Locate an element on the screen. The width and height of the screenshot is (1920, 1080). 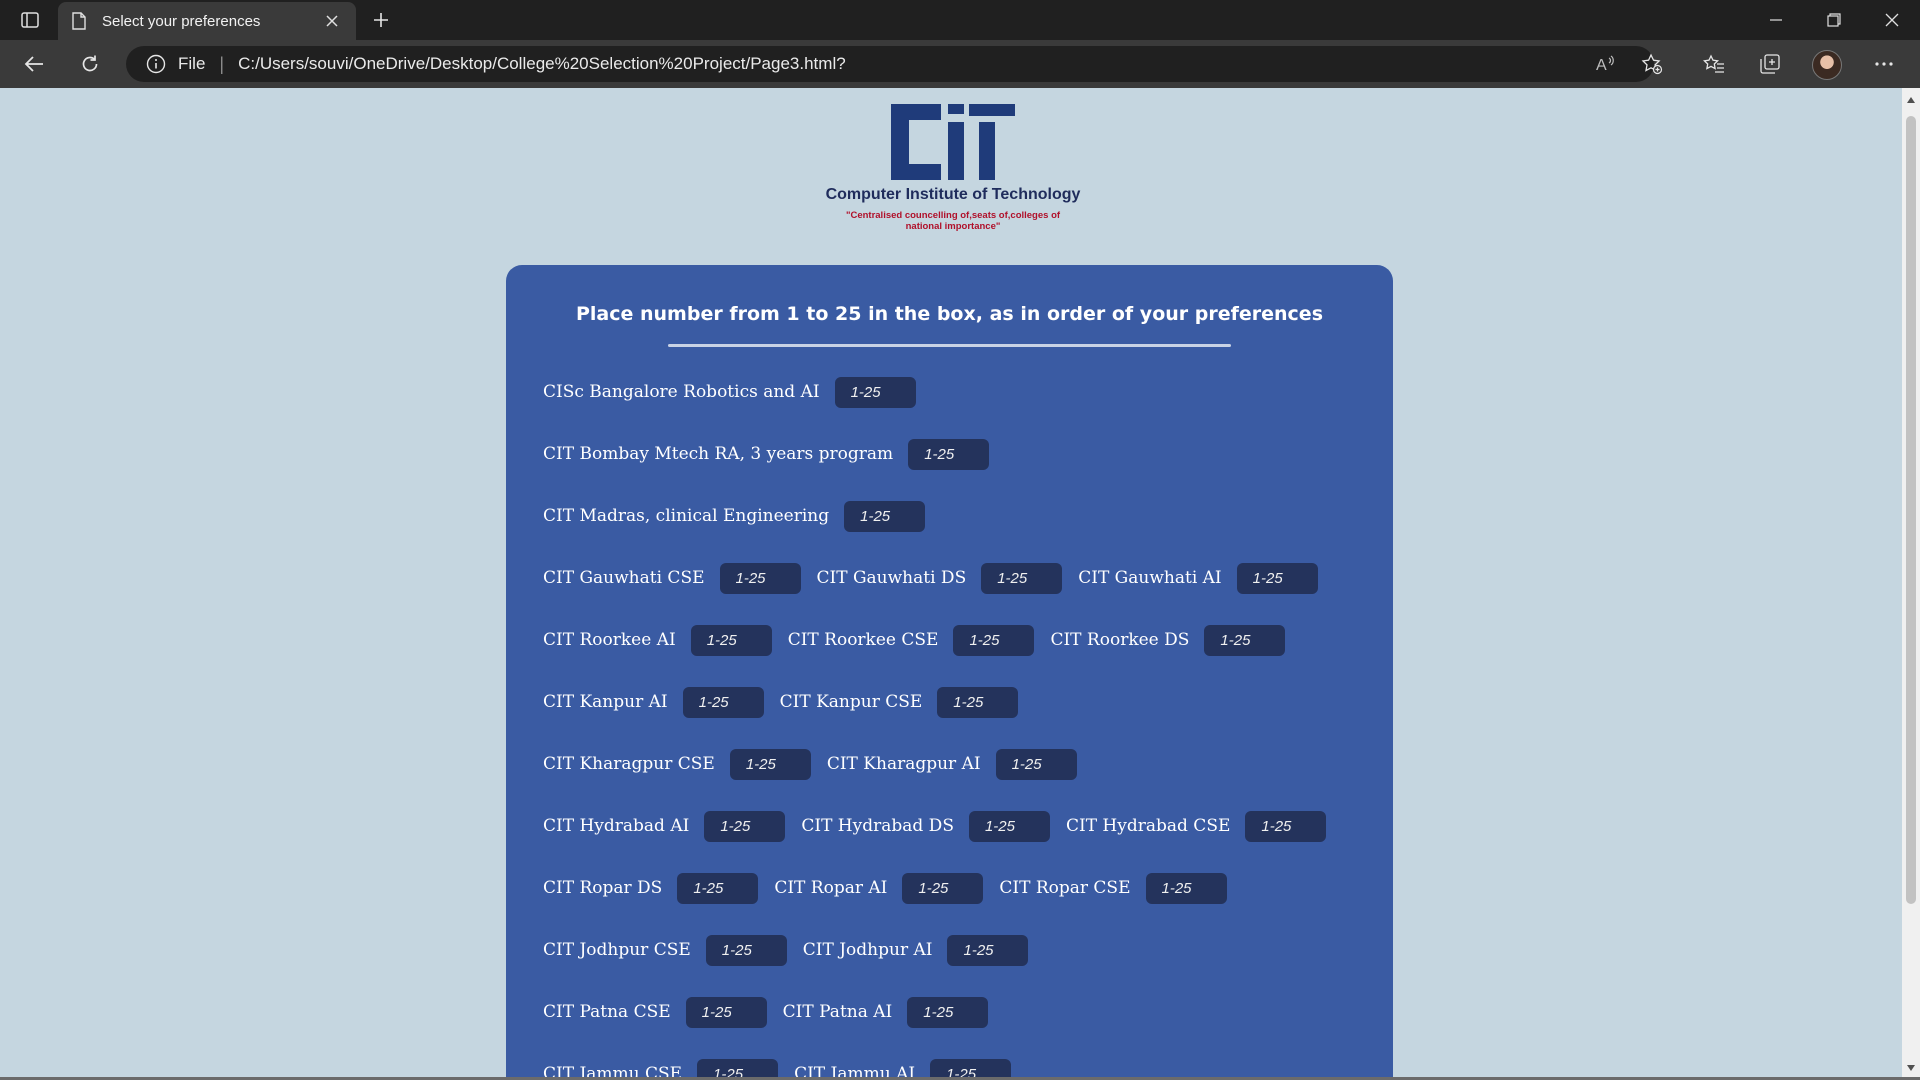
college-label: CIT Patna AI is located at coordinates (837, 1012).